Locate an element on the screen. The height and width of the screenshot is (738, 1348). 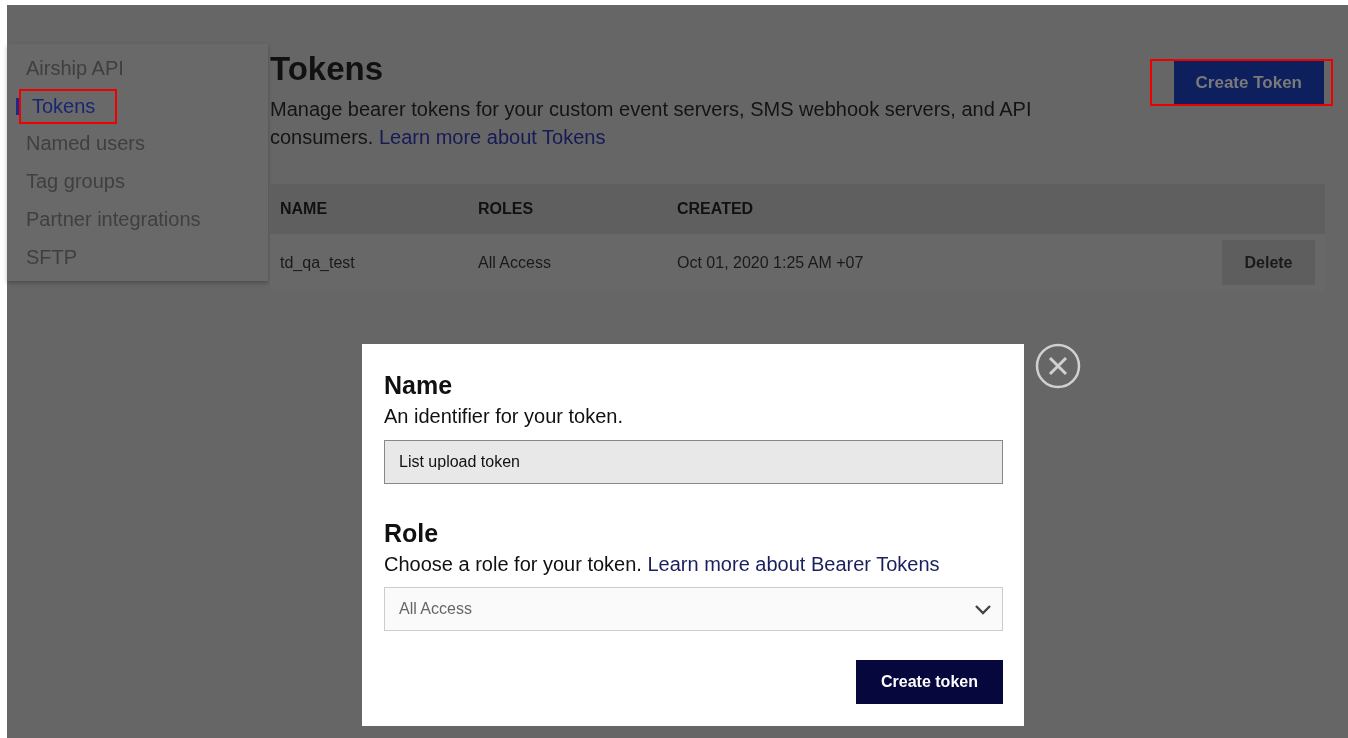
page-title: Tokens is located at coordinates (327, 69).